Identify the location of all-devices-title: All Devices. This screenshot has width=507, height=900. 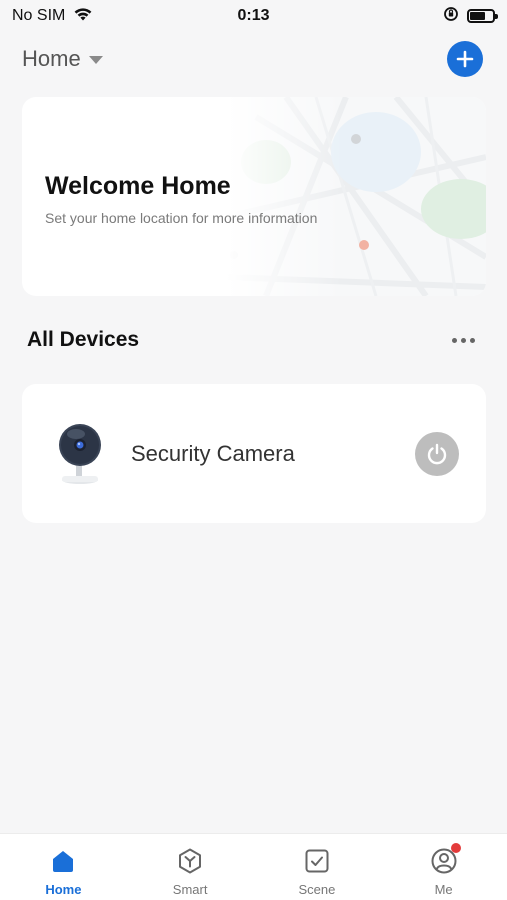
(83, 339).